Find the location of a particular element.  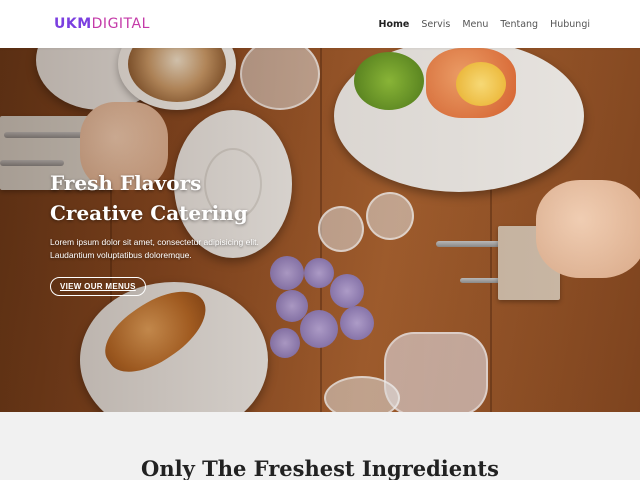

nav-item-hubungi: Hubungi is located at coordinates (570, 24).